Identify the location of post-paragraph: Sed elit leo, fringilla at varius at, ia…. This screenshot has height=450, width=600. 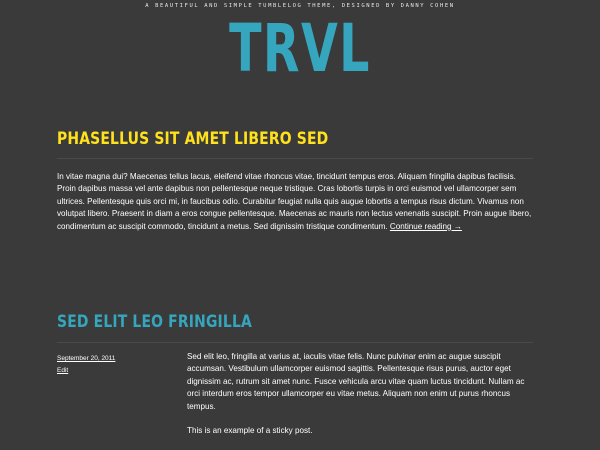
(356, 381).